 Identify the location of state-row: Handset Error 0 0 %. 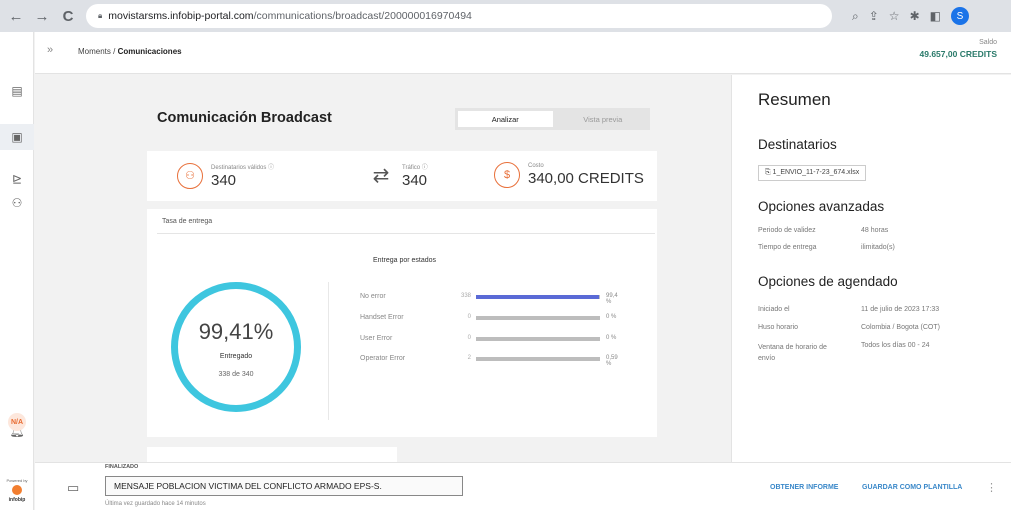
(490, 318).